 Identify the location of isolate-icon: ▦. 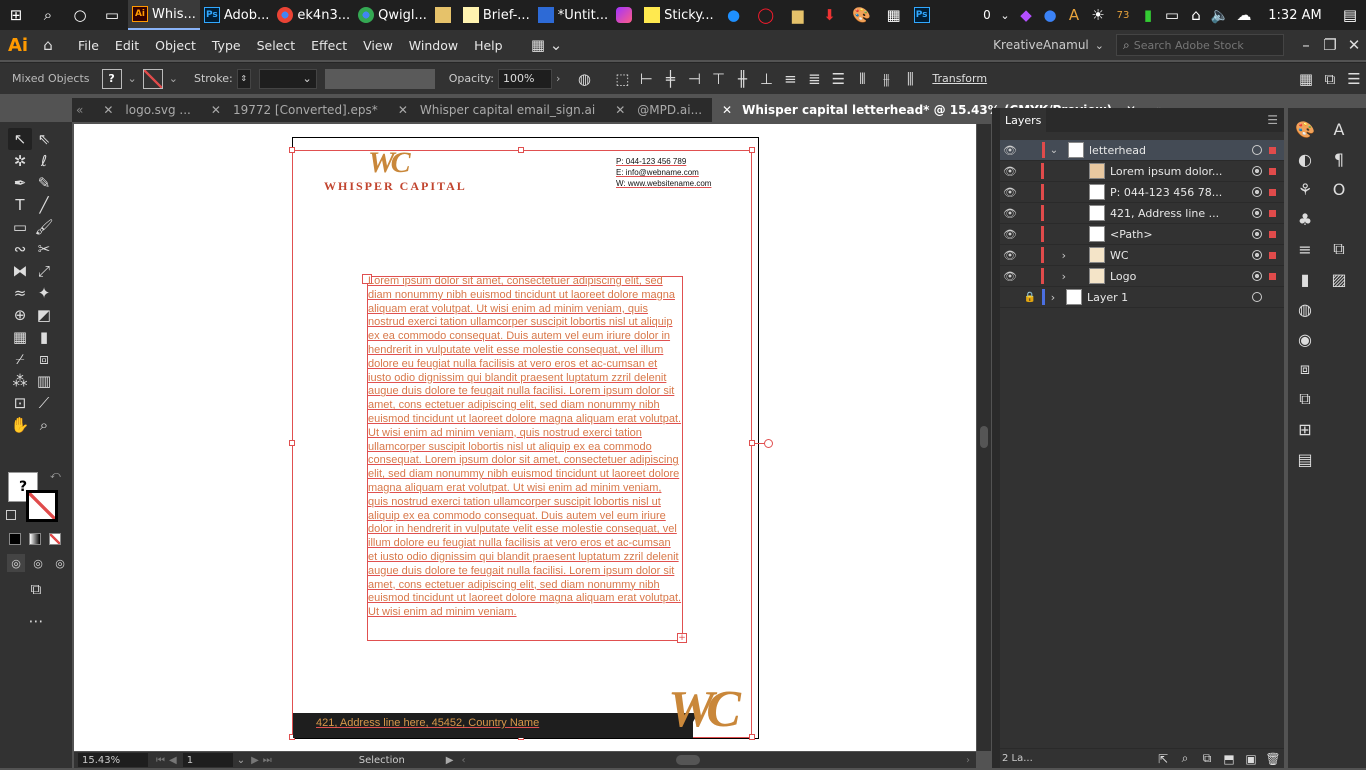
(1306, 79).